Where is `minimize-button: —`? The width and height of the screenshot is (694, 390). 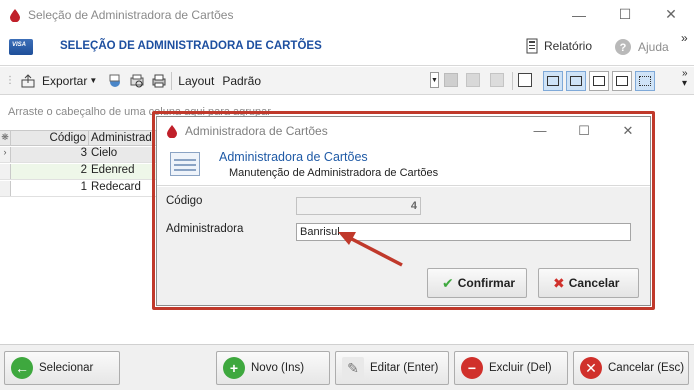 minimize-button: — is located at coordinates (579, 14).